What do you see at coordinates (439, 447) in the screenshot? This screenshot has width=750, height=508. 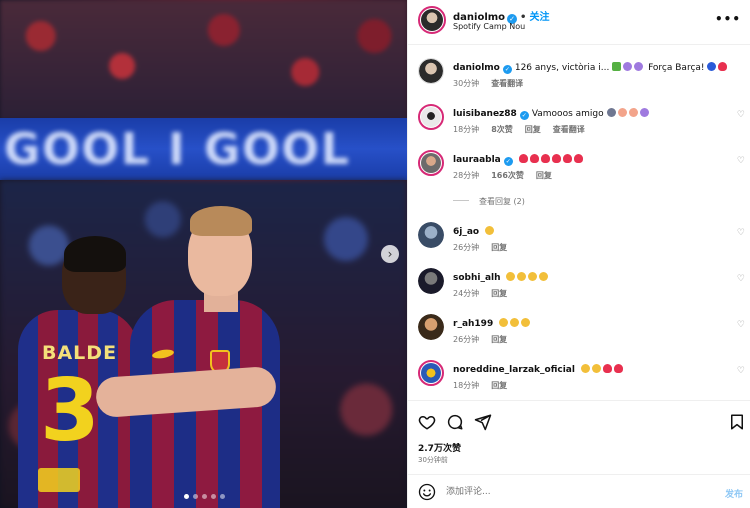 I see `likes-count: 2.7万次赞` at bounding box center [439, 447].